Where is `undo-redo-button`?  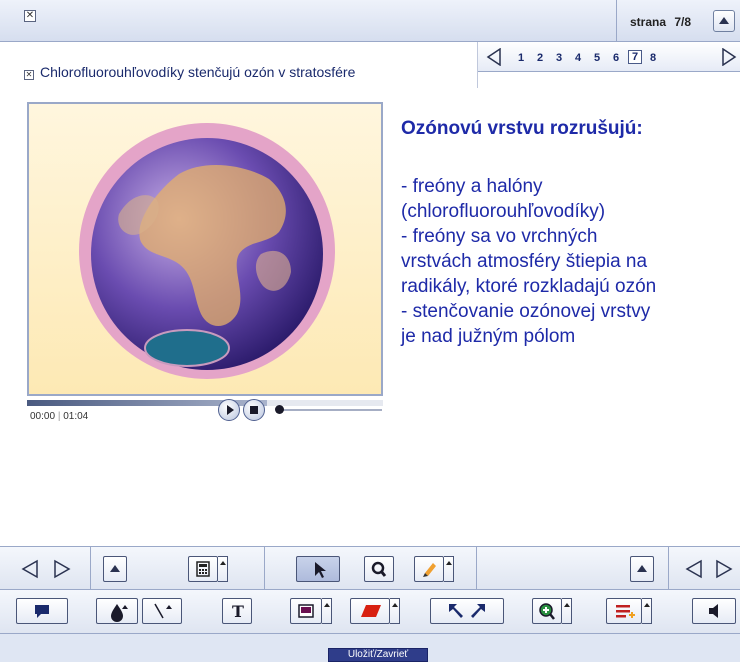
undo-redo-button is located at coordinates (467, 611).